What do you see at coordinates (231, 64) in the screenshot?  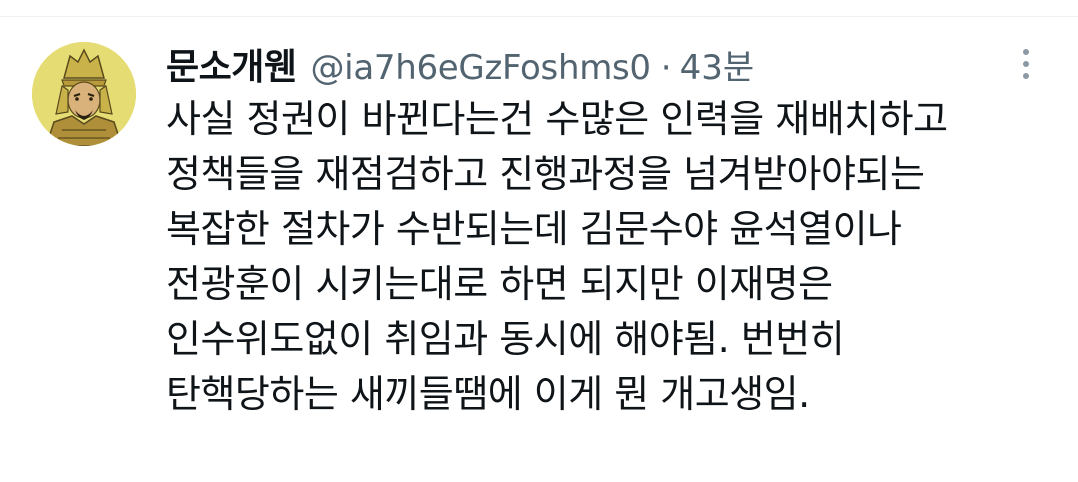 I see `display-name: 문소개웬` at bounding box center [231, 64].